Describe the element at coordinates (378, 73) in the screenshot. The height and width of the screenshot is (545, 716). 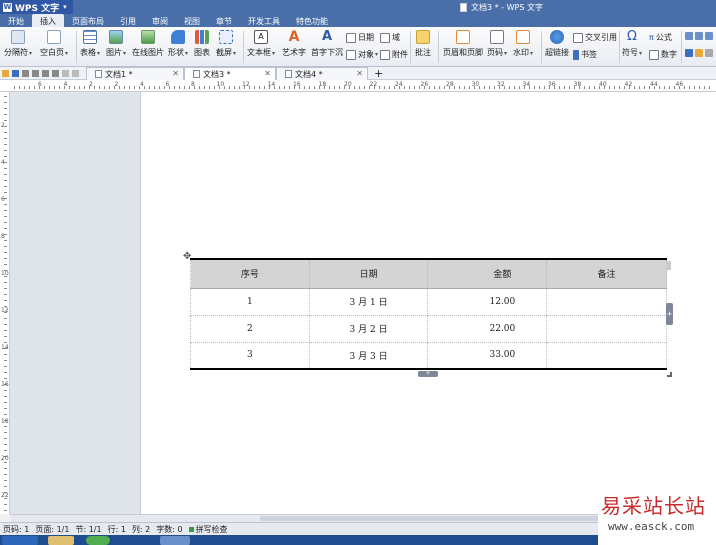
I see `new-tab-button: +` at that location.